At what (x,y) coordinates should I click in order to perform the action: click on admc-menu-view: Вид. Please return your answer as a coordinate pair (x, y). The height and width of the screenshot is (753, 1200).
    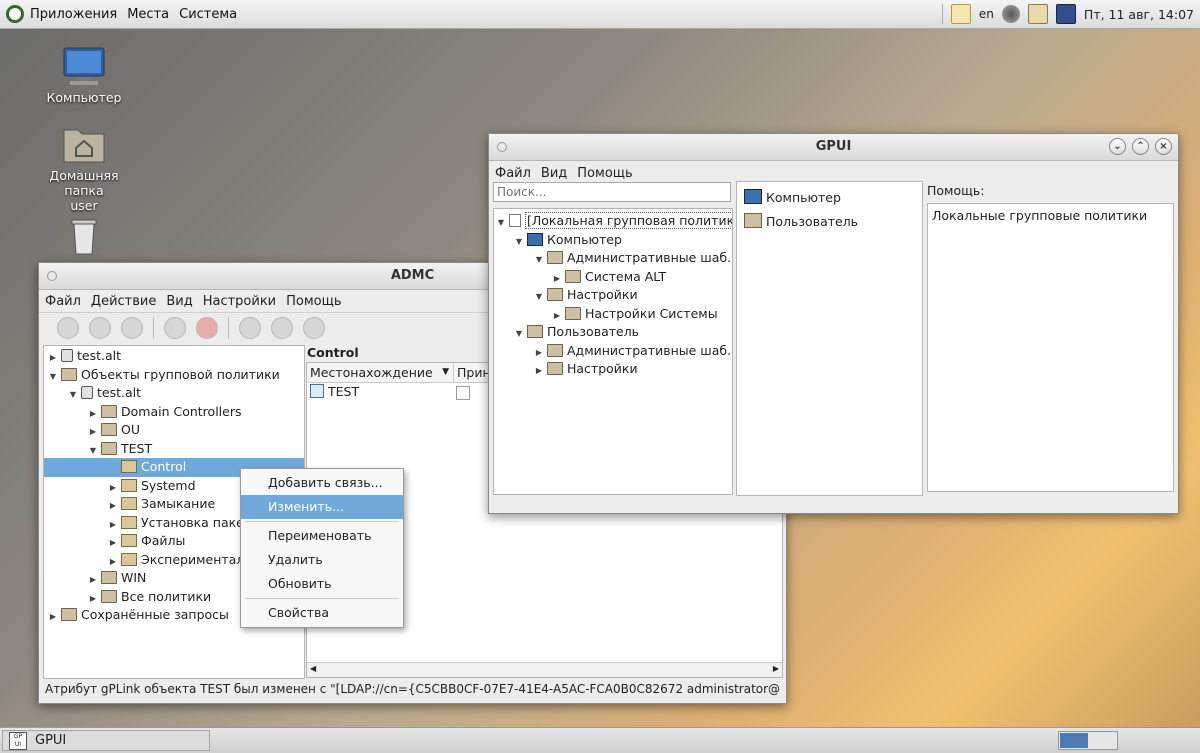
    Looking at the image, I should click on (179, 301).